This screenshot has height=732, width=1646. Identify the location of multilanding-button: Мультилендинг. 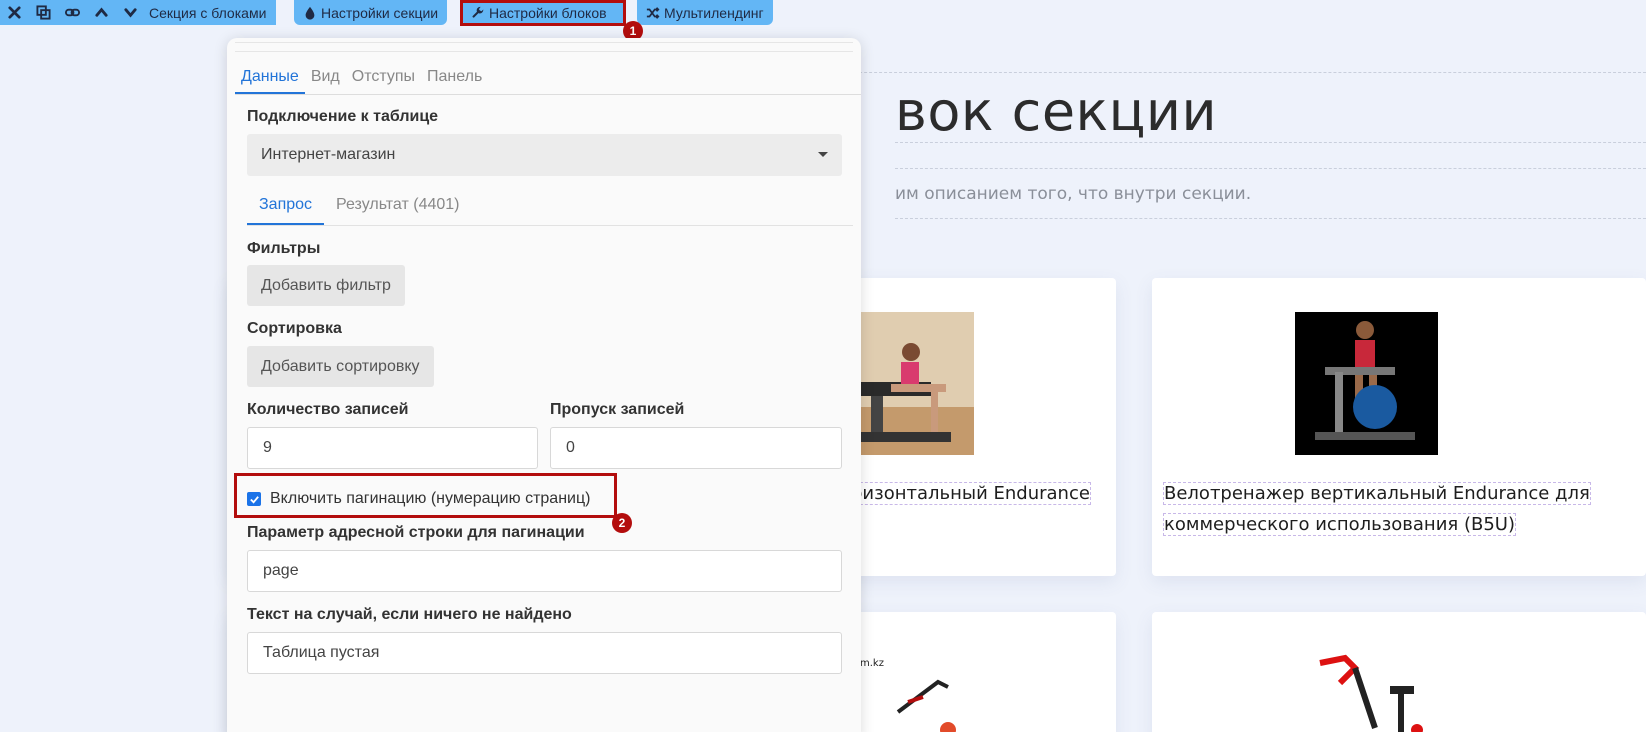
(705, 12).